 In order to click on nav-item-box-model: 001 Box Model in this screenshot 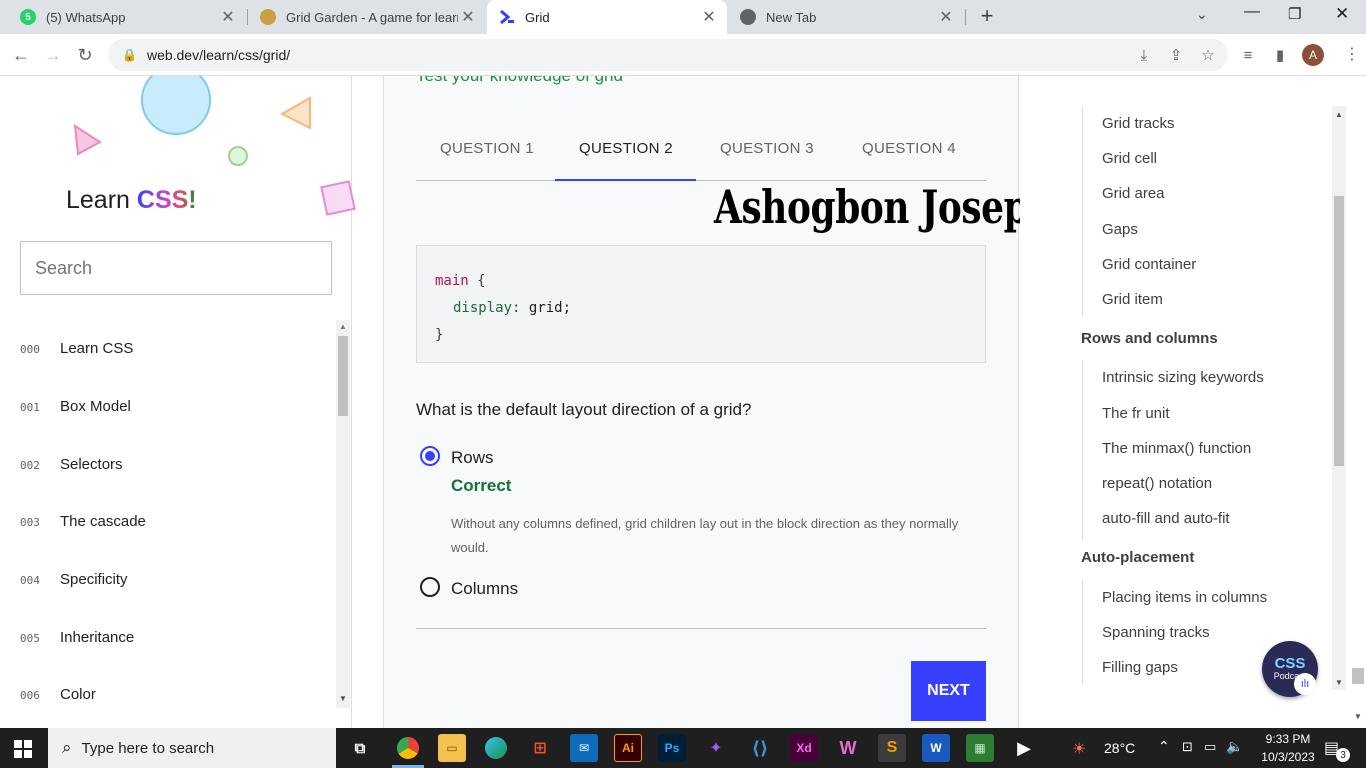, I will do `click(75, 406)`.